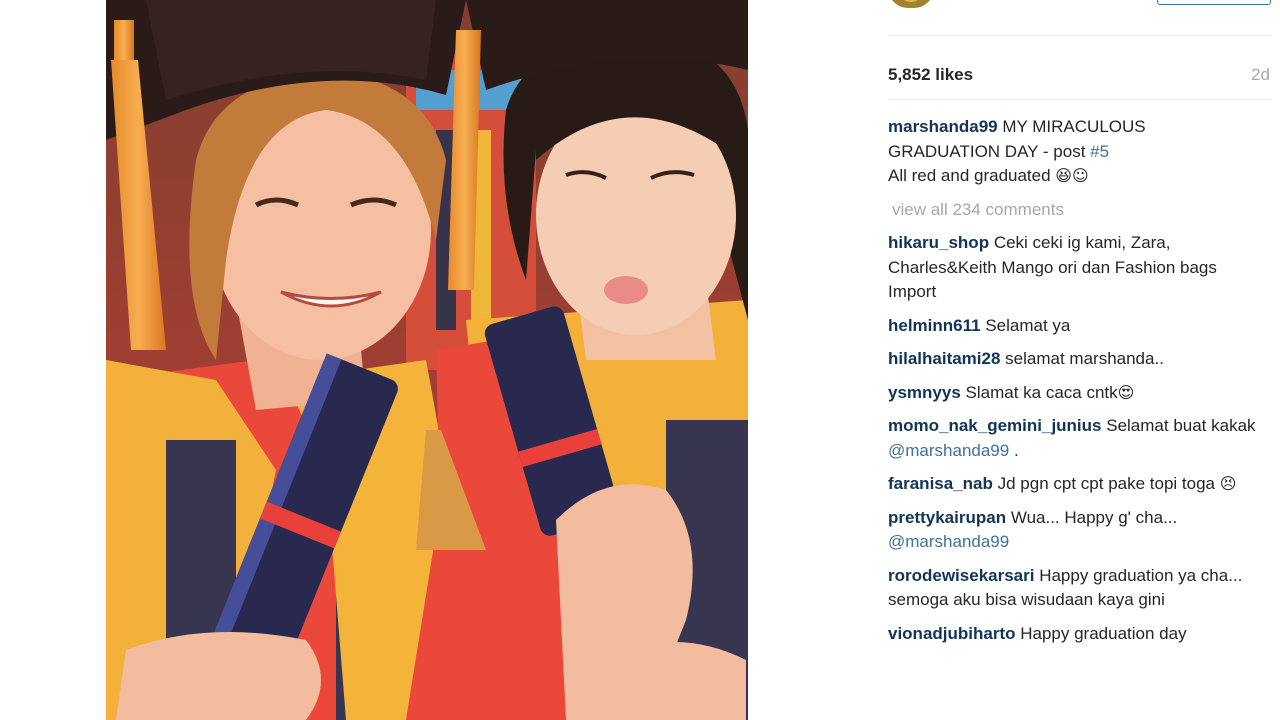 The height and width of the screenshot is (720, 1280). Describe the element at coordinates (1126, 392) in the screenshot. I see `heart-eyes-emoji: 😍` at that location.